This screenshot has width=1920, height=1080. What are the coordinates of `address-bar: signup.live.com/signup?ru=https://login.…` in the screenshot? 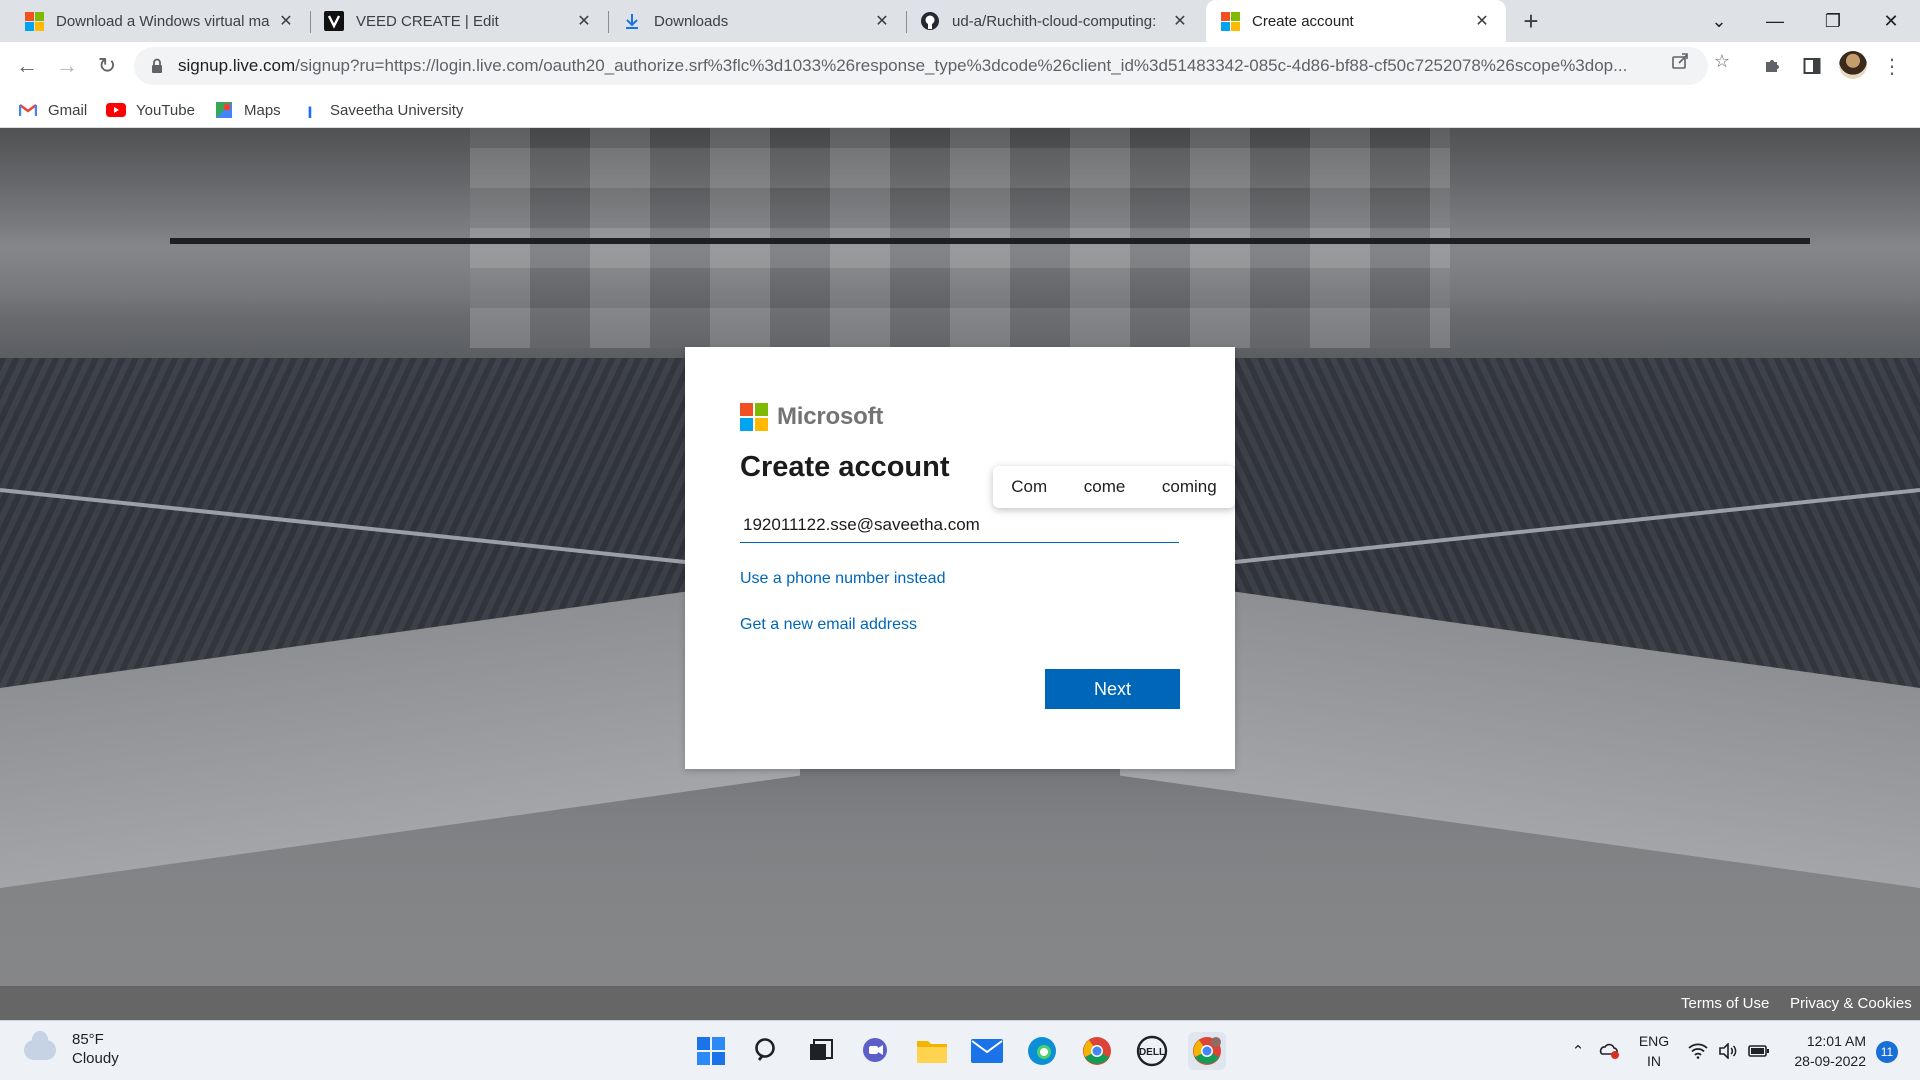 It's located at (921, 66).